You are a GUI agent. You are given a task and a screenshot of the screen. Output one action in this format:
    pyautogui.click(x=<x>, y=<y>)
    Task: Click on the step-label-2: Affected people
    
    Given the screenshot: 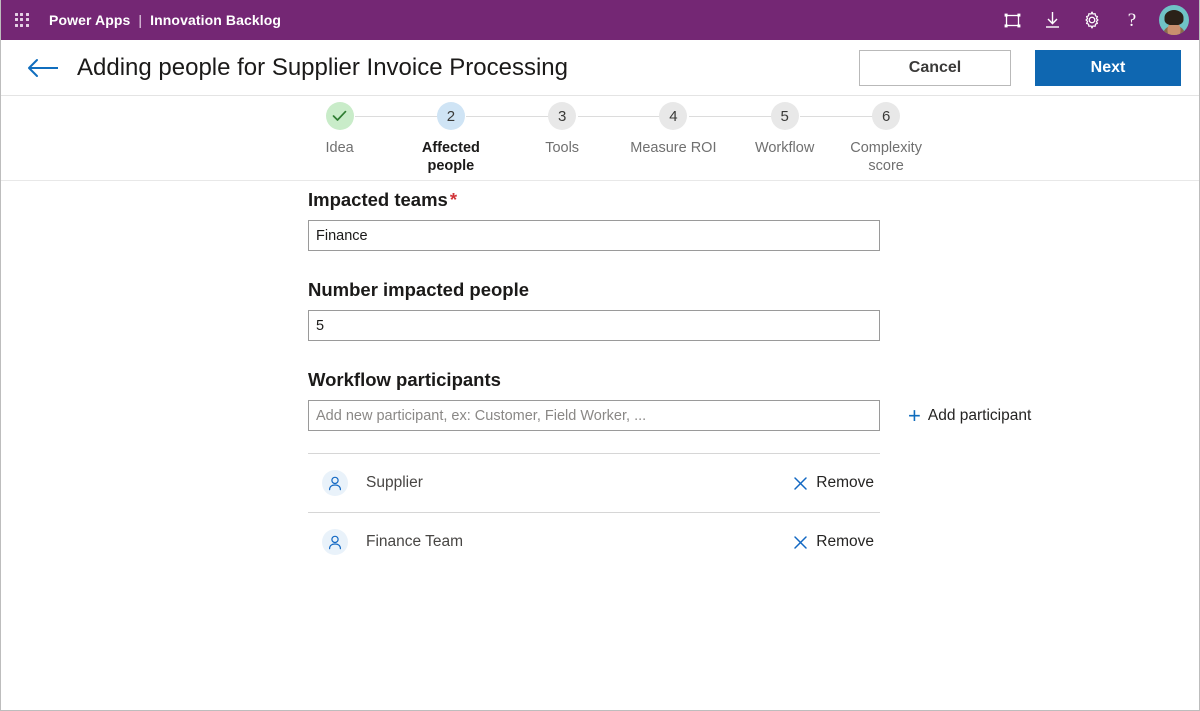 What is the action you would take?
    pyautogui.click(x=450, y=157)
    